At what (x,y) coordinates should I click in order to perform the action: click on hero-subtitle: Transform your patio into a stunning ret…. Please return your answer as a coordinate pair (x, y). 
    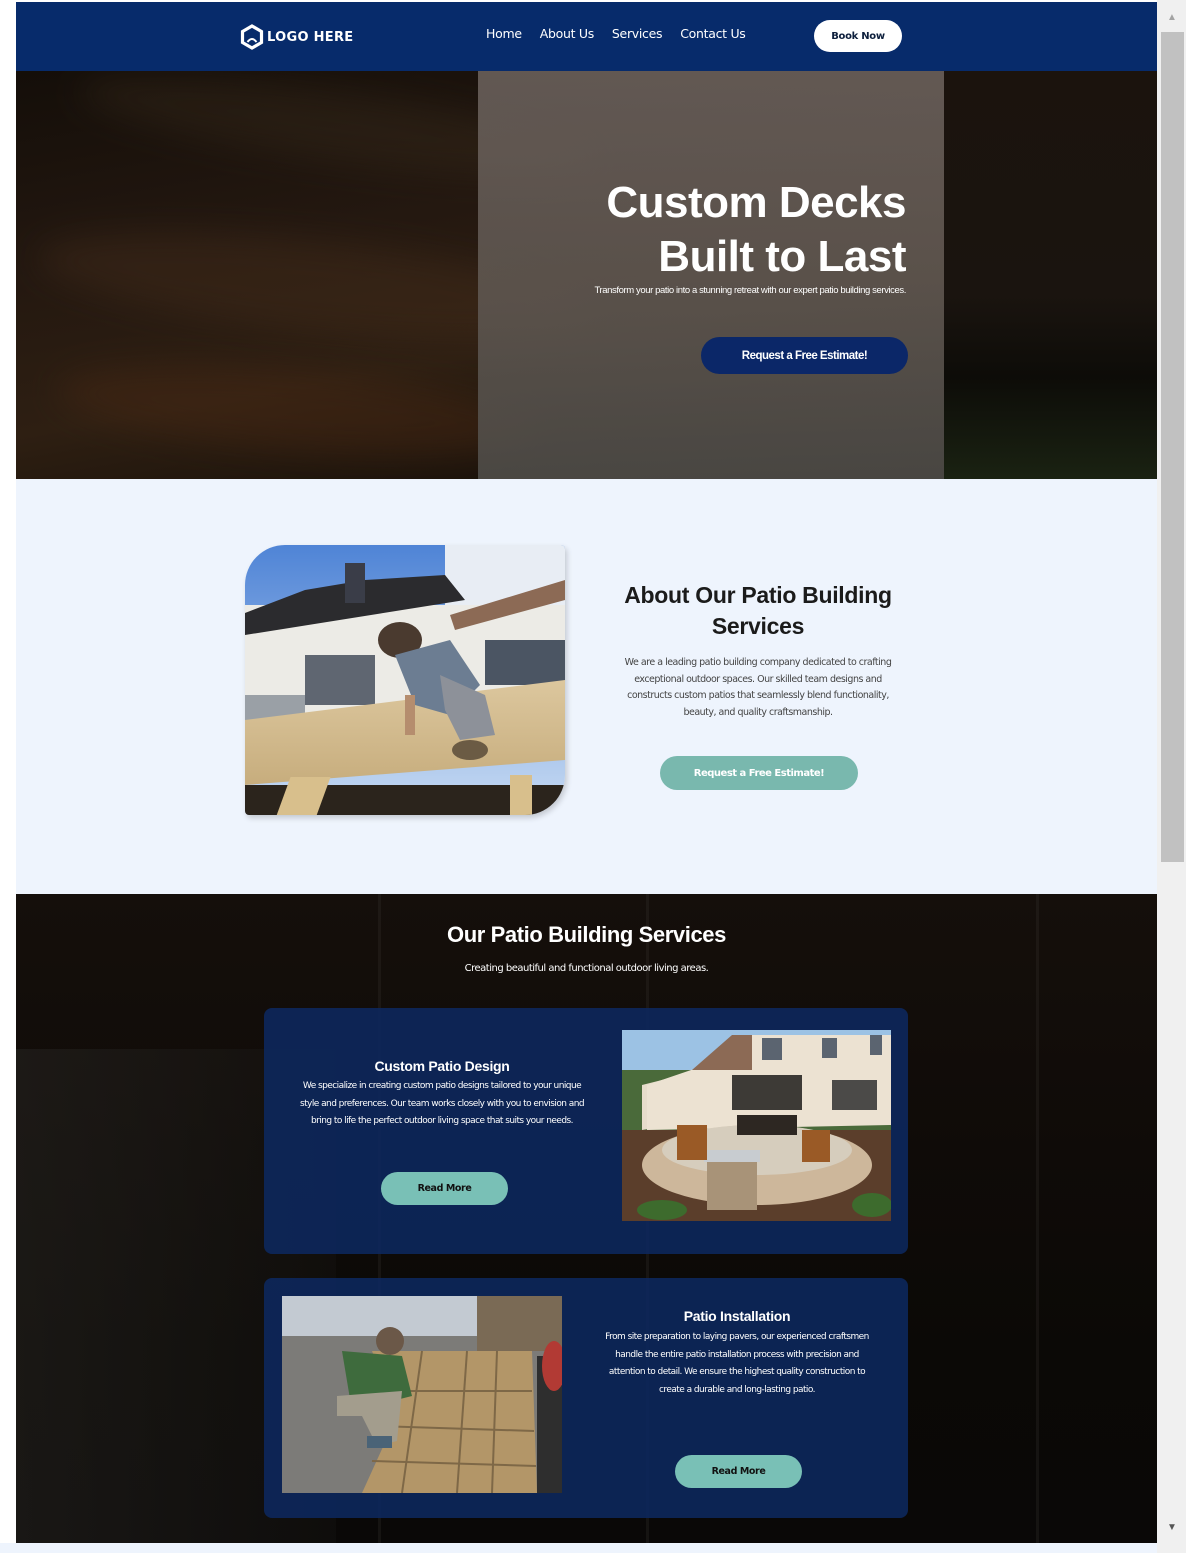
    Looking at the image, I should click on (750, 290).